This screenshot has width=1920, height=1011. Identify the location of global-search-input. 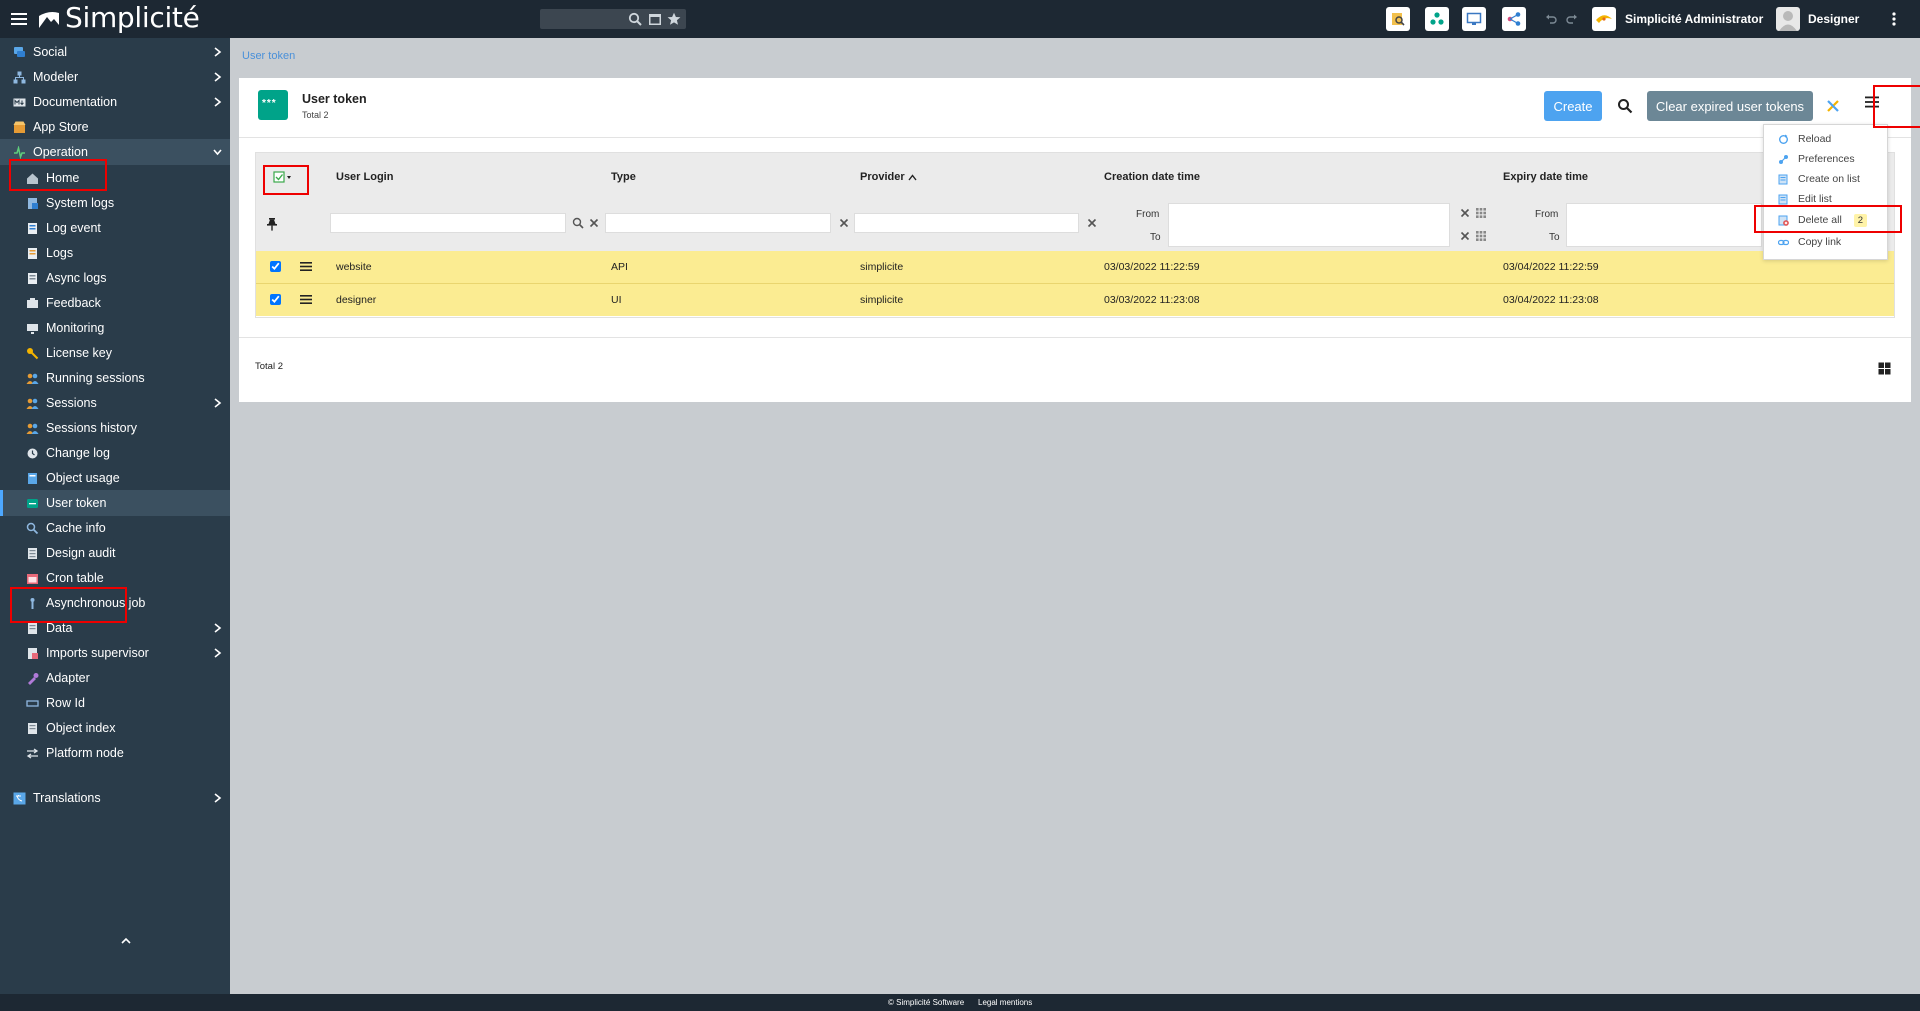
(585, 19).